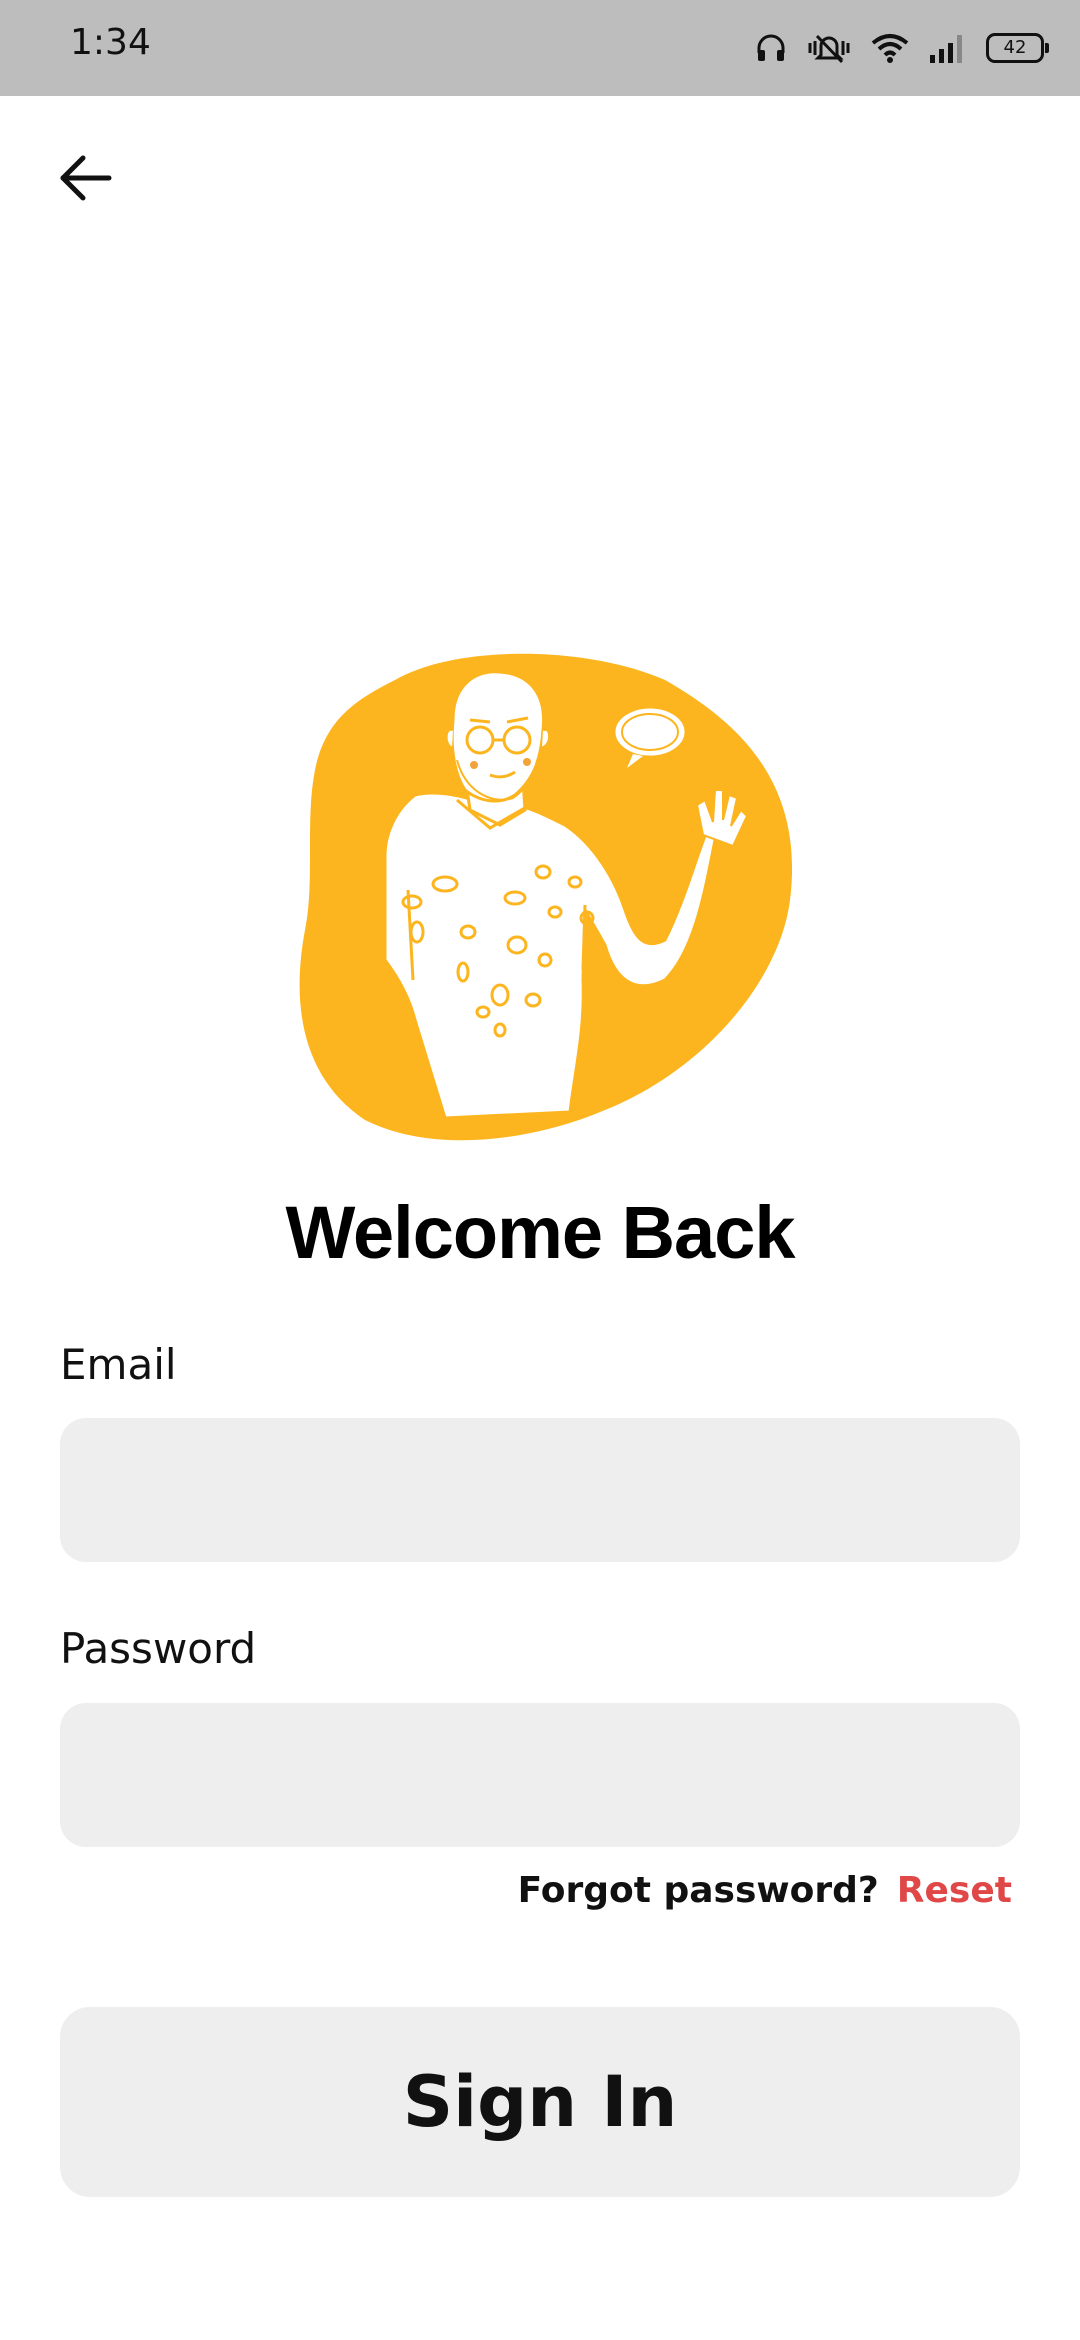 This screenshot has width=1080, height=2340. What do you see at coordinates (540, 2102) in the screenshot?
I see `sign-in-button: Sign In` at bounding box center [540, 2102].